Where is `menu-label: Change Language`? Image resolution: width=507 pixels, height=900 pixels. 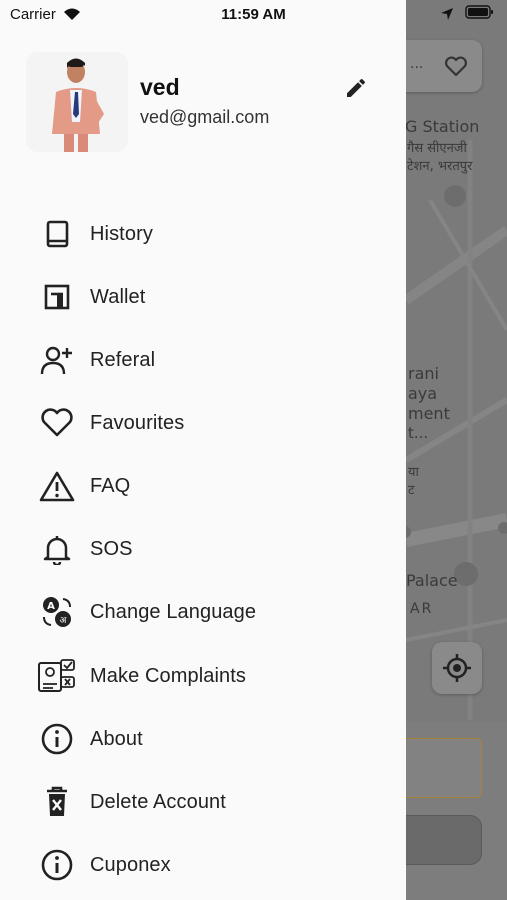
menu-label: Change Language is located at coordinates (173, 611).